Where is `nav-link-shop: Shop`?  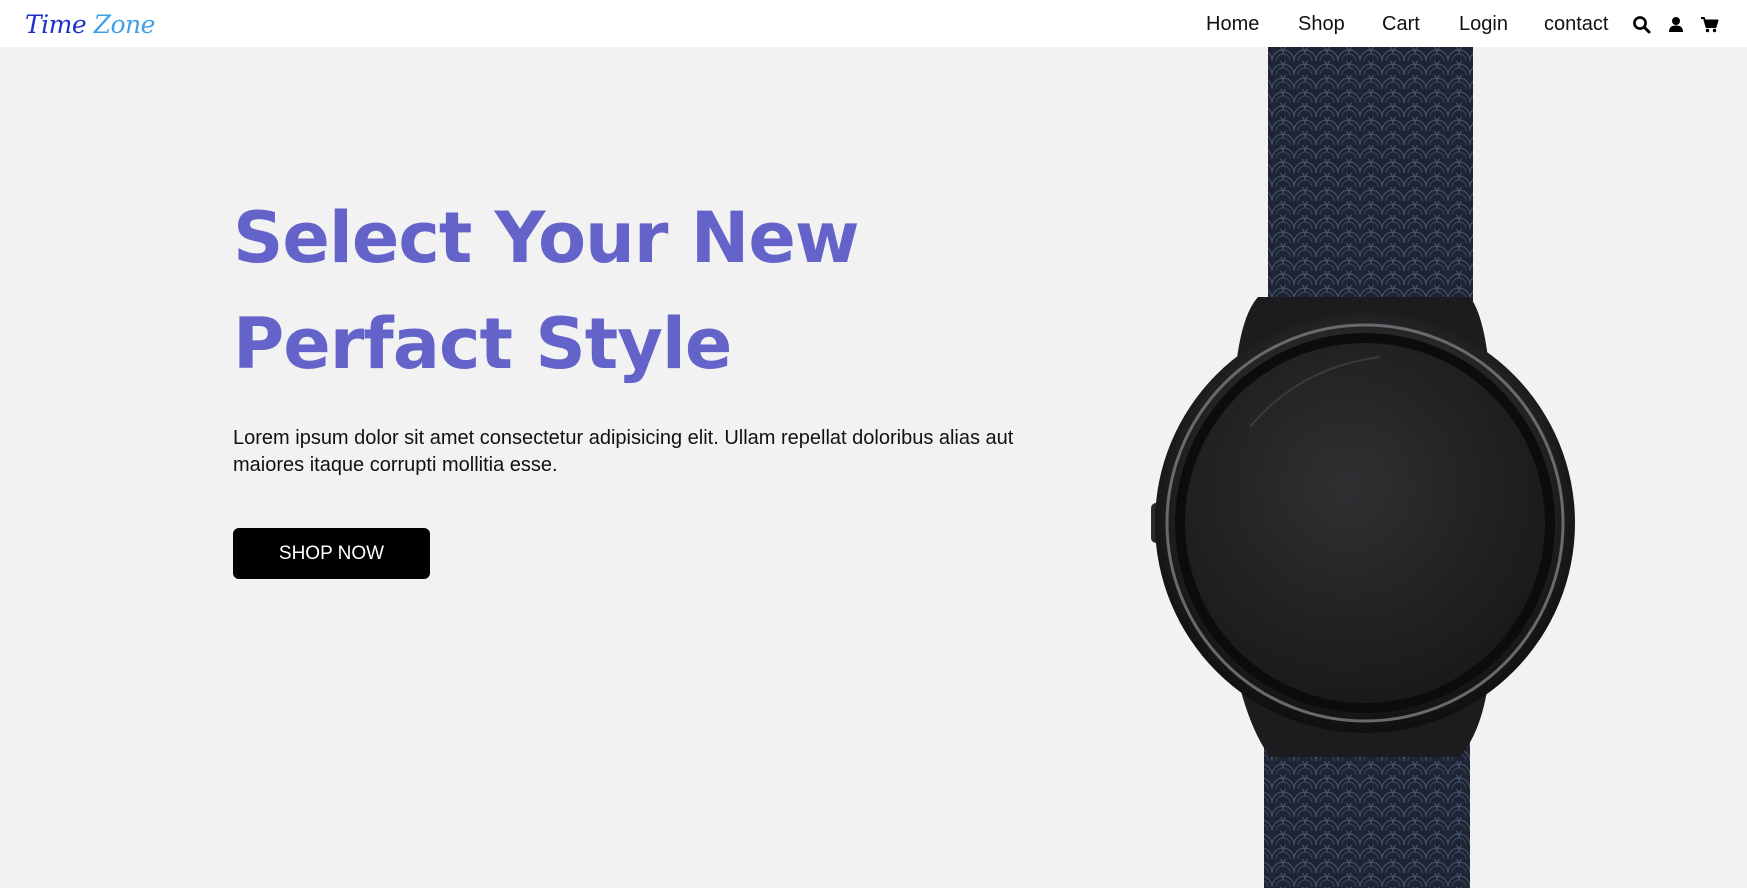
nav-link-shop: Shop is located at coordinates (1321, 24).